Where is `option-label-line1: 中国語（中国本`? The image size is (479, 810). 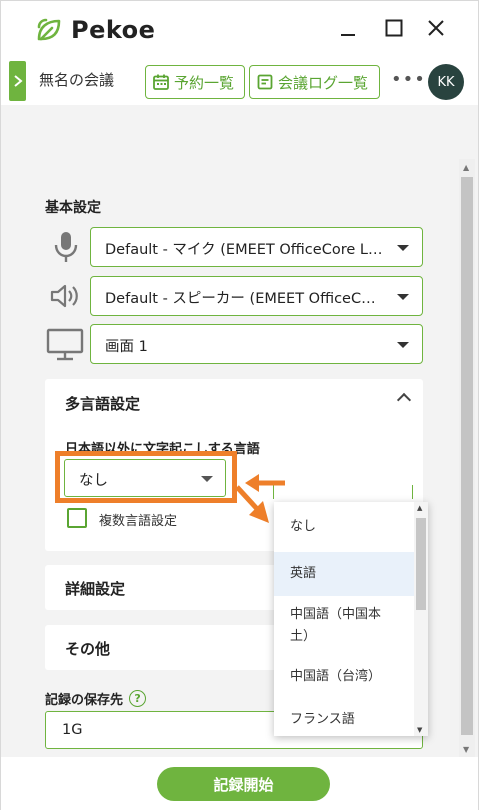
option-label-line1: 中国語（中国本 is located at coordinates (336, 614).